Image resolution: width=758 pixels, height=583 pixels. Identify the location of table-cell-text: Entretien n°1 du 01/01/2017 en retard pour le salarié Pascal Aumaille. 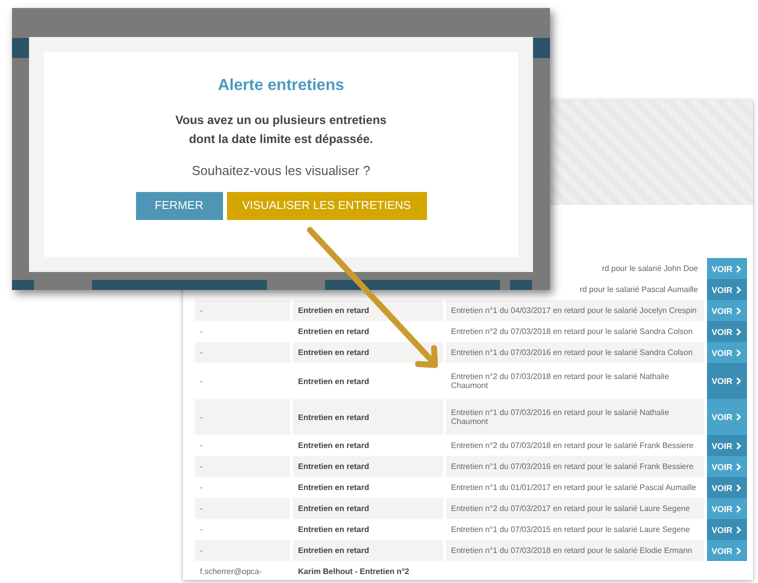
(574, 488).